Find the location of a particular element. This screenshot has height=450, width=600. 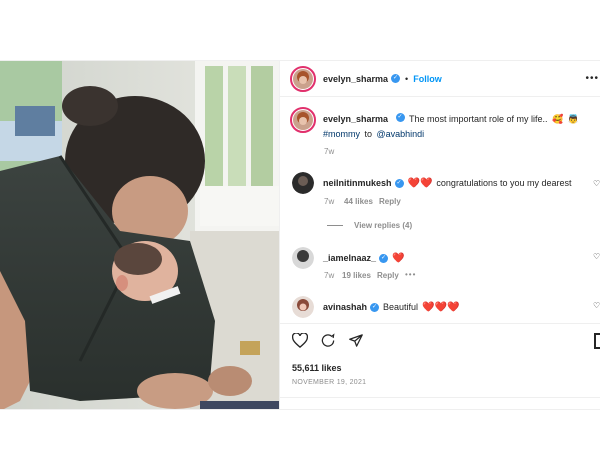

like-heart-icon is located at coordinates (300, 342).